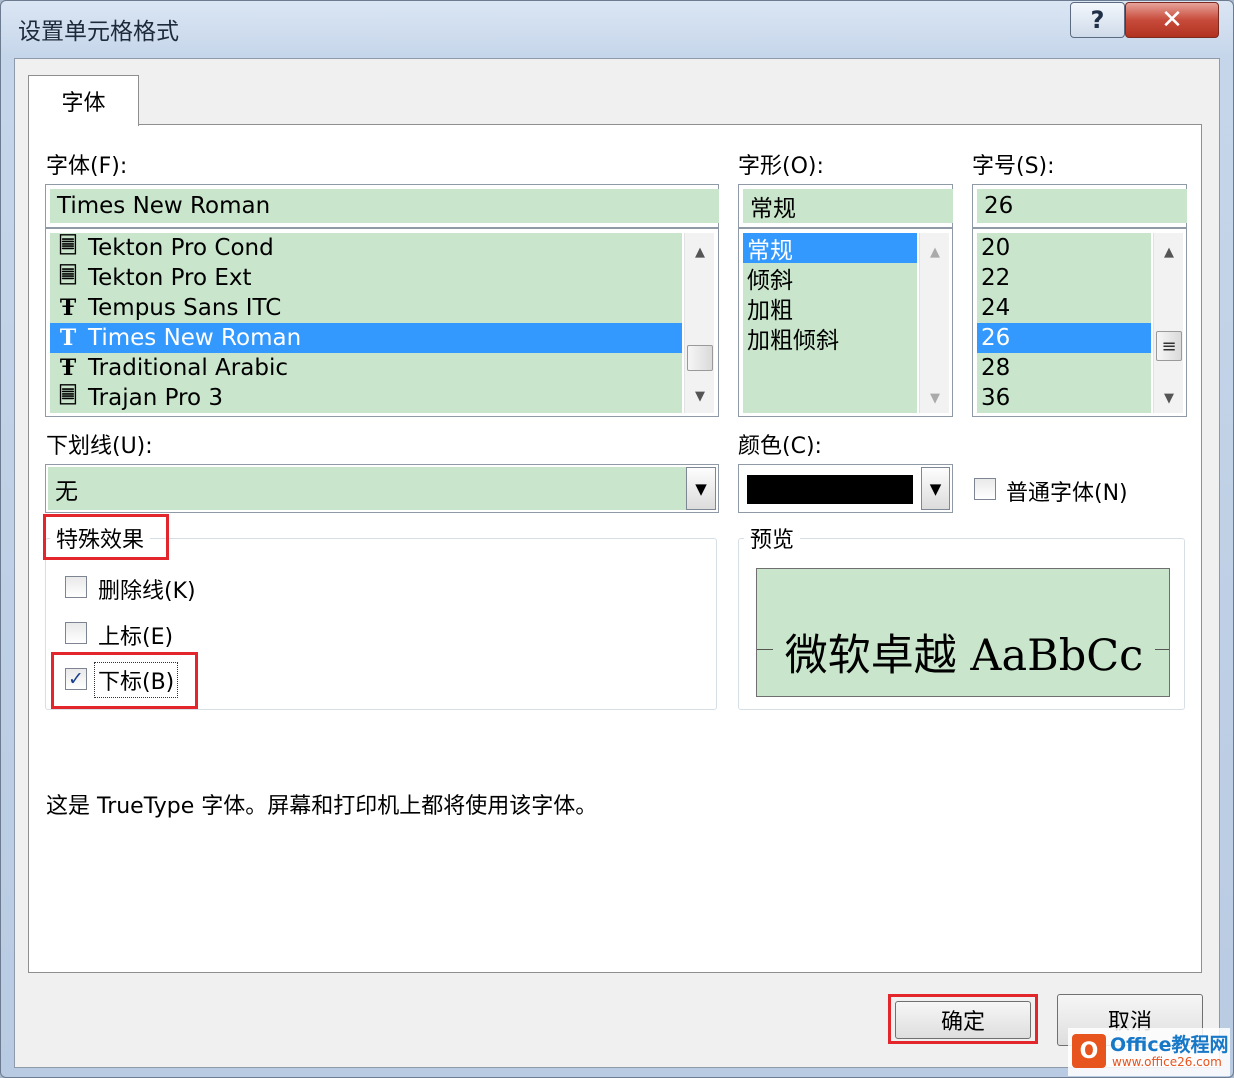  Describe the element at coordinates (1067, 493) in the screenshot. I see `normal-font-label: 普通字体(N)` at that location.